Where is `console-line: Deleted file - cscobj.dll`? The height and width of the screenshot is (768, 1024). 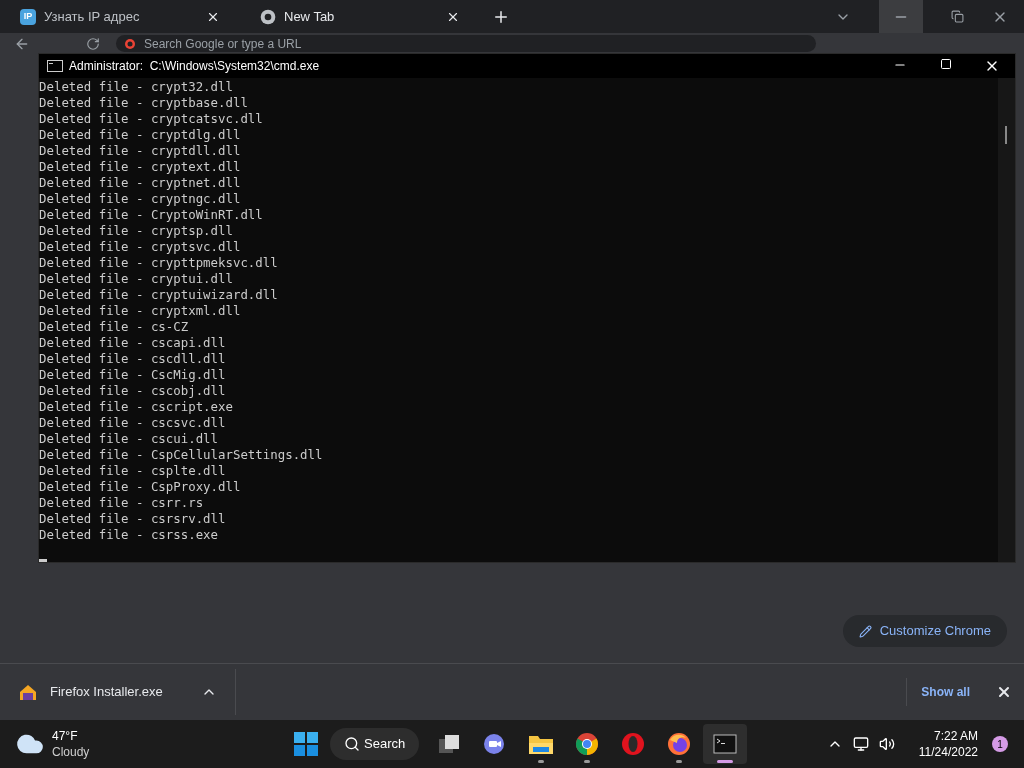 console-line: Deleted file - cscobj.dll is located at coordinates (132, 391).